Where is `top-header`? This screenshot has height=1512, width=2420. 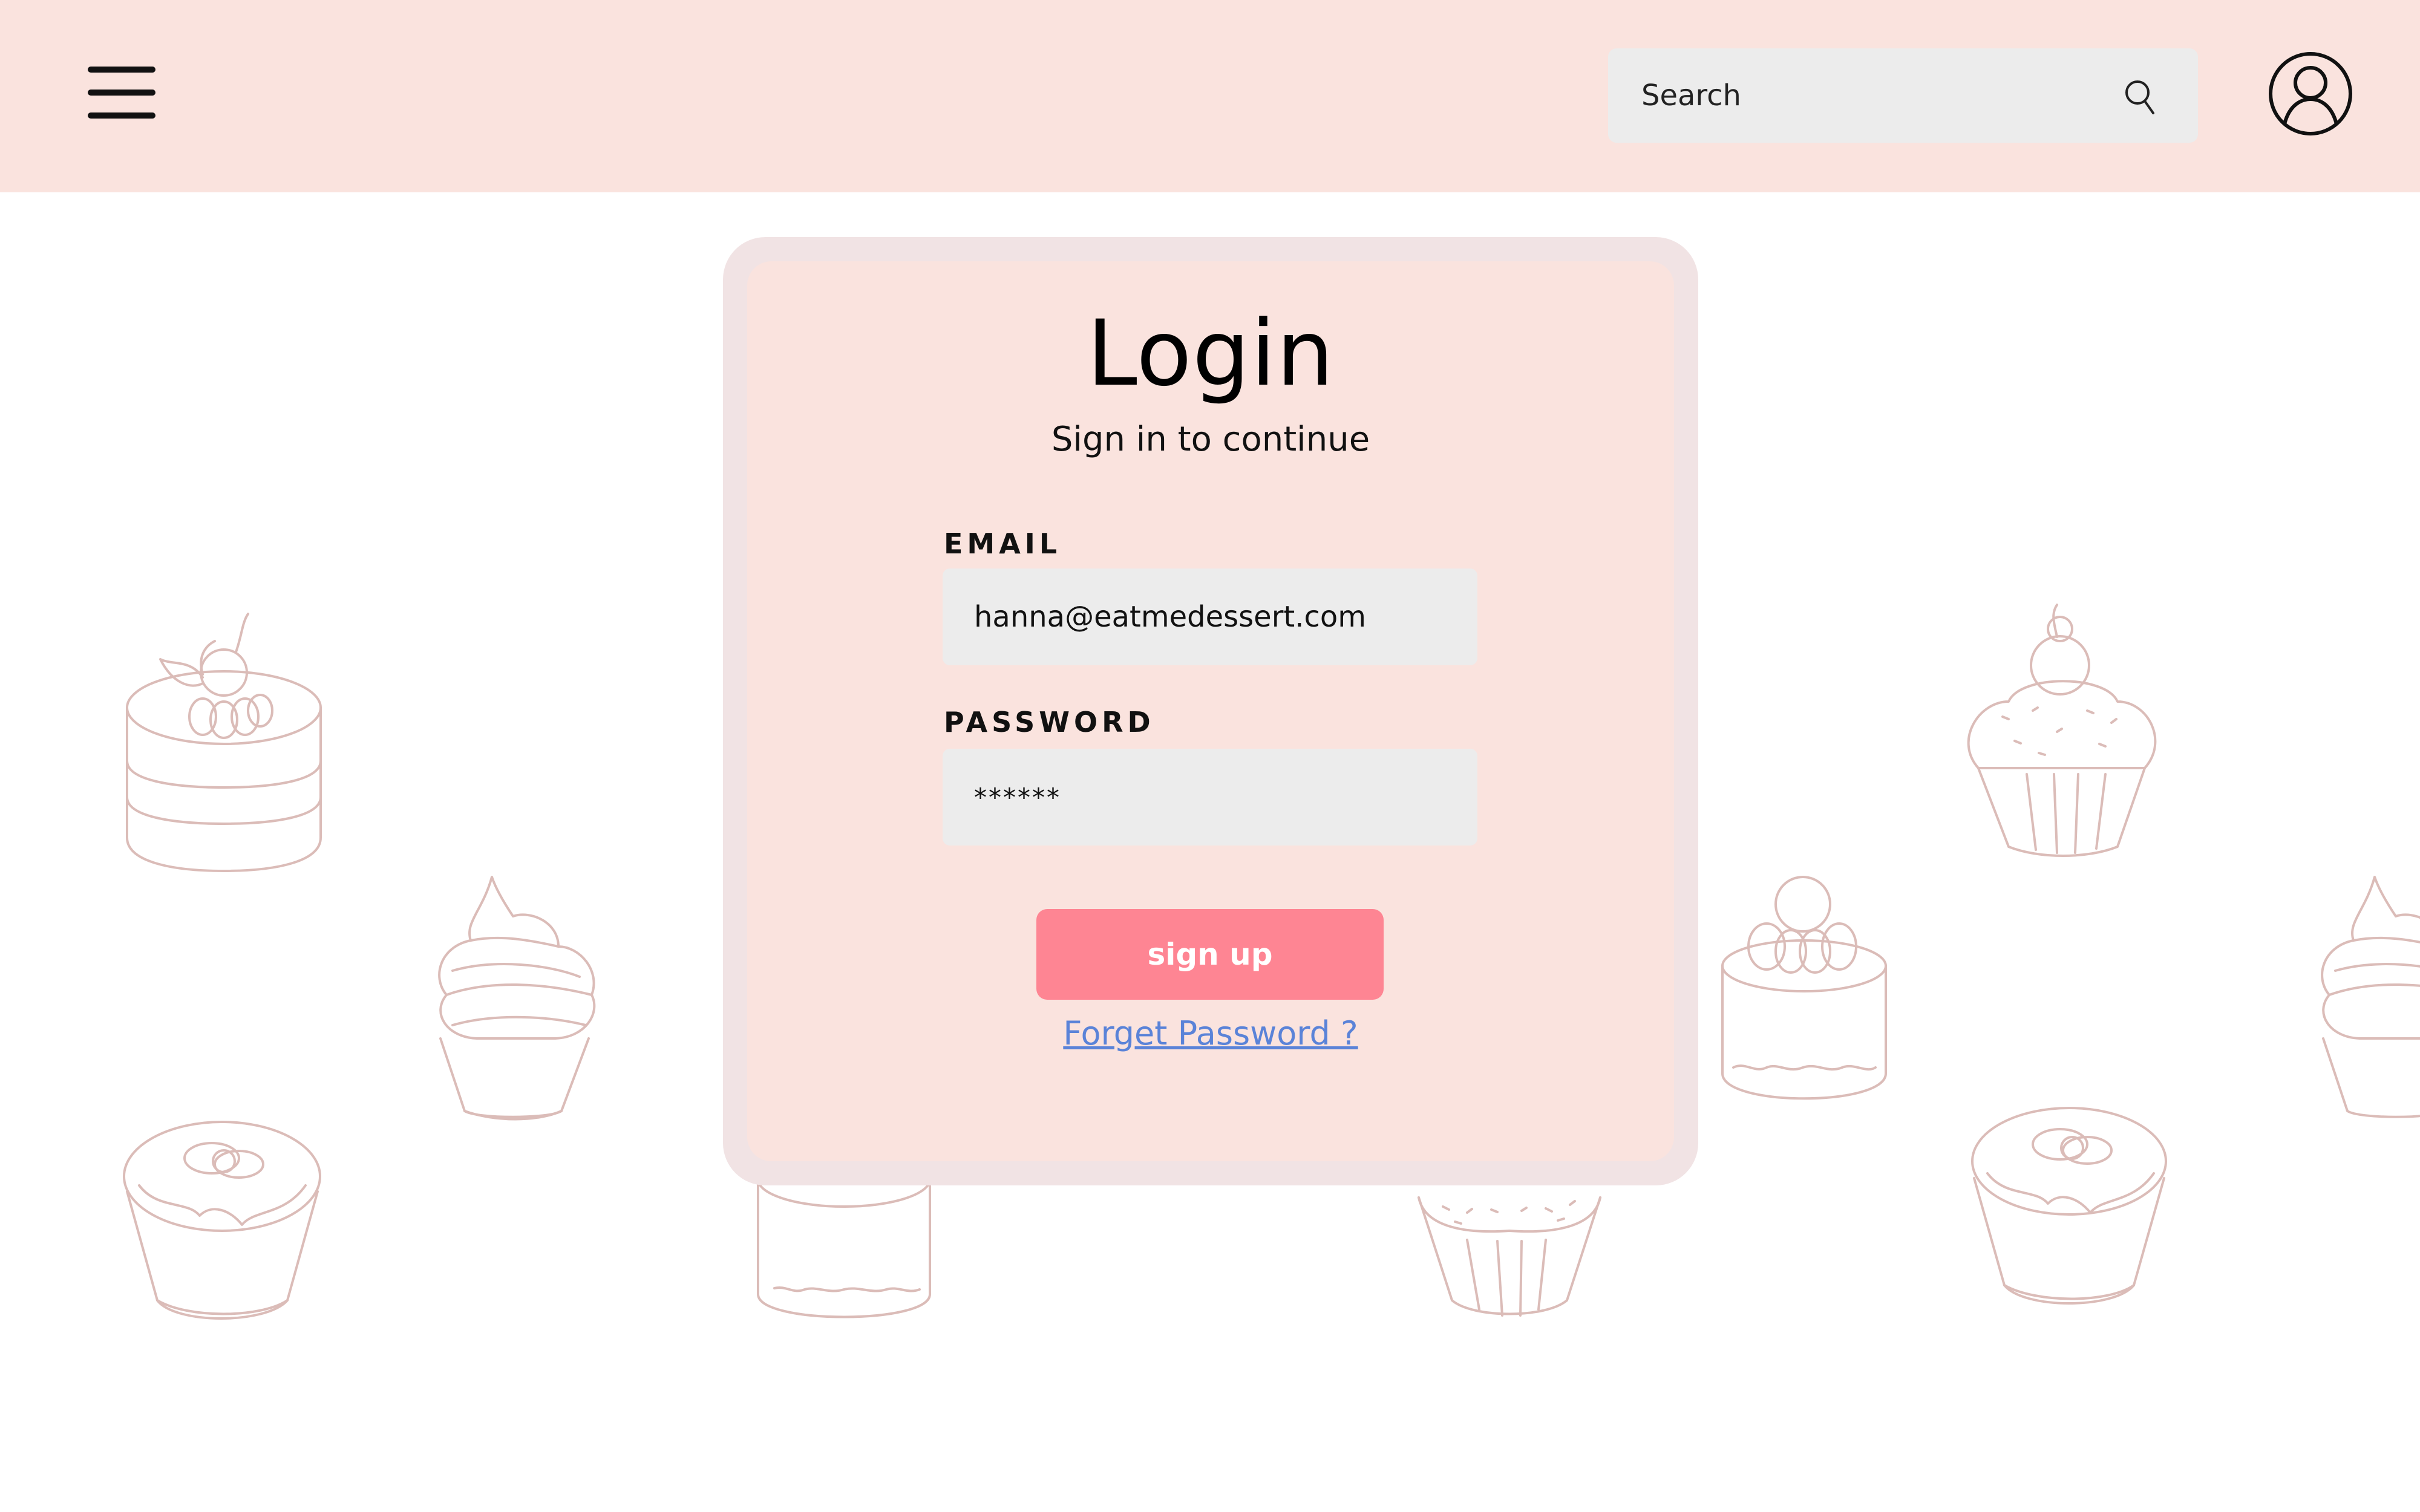 top-header is located at coordinates (1210, 96).